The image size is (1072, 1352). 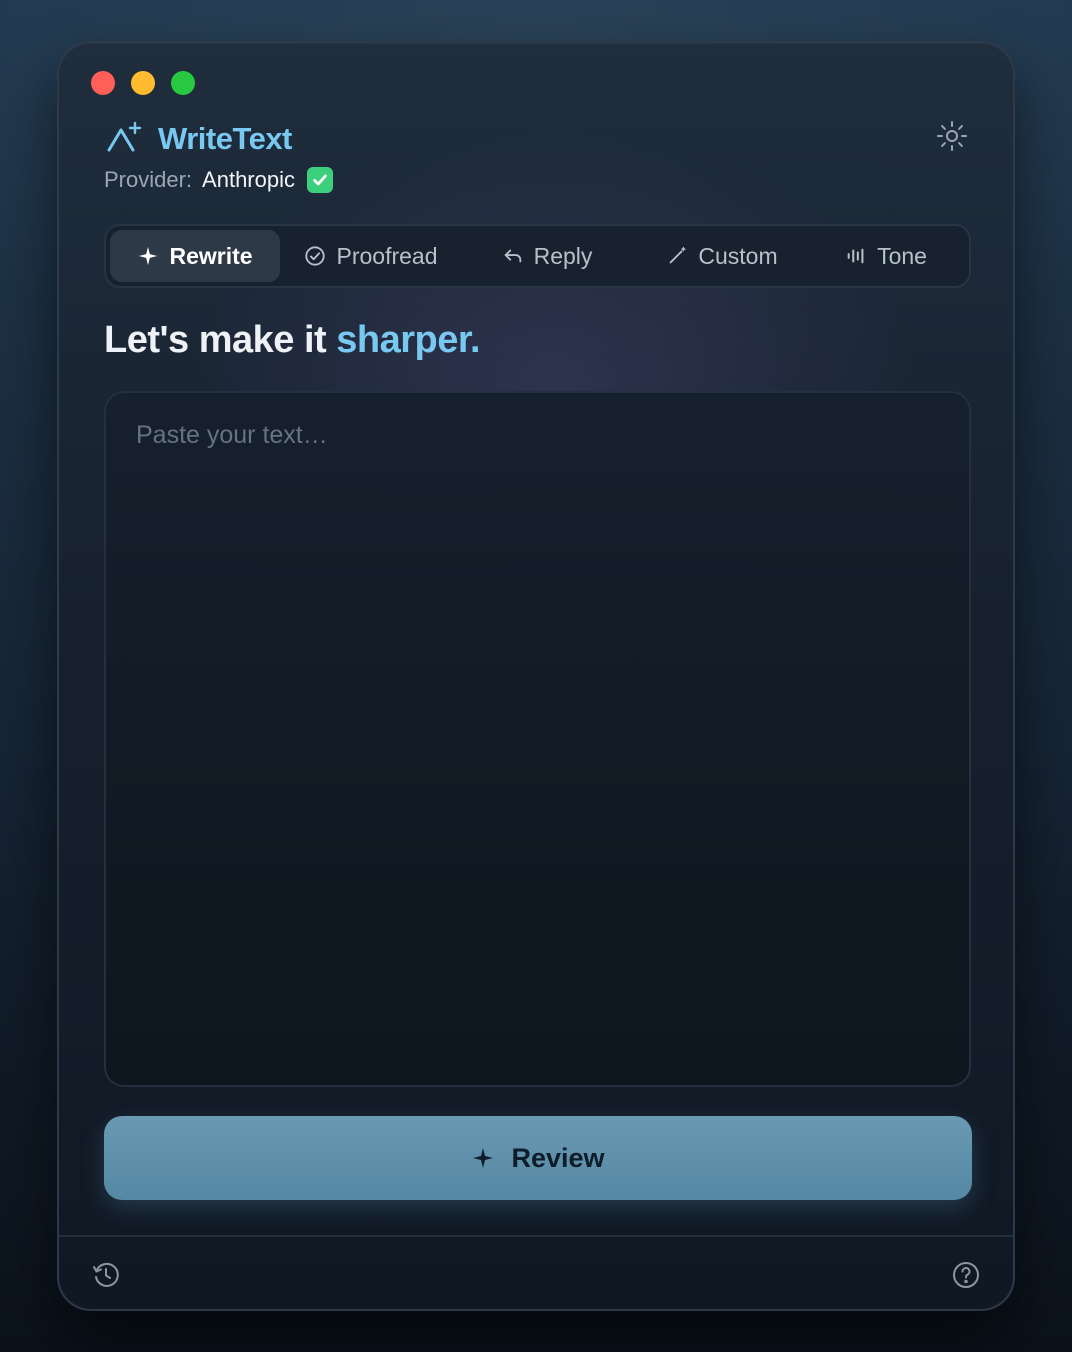 I want to click on provider-status: Provider: Anthropic, so click(x=218, y=180).